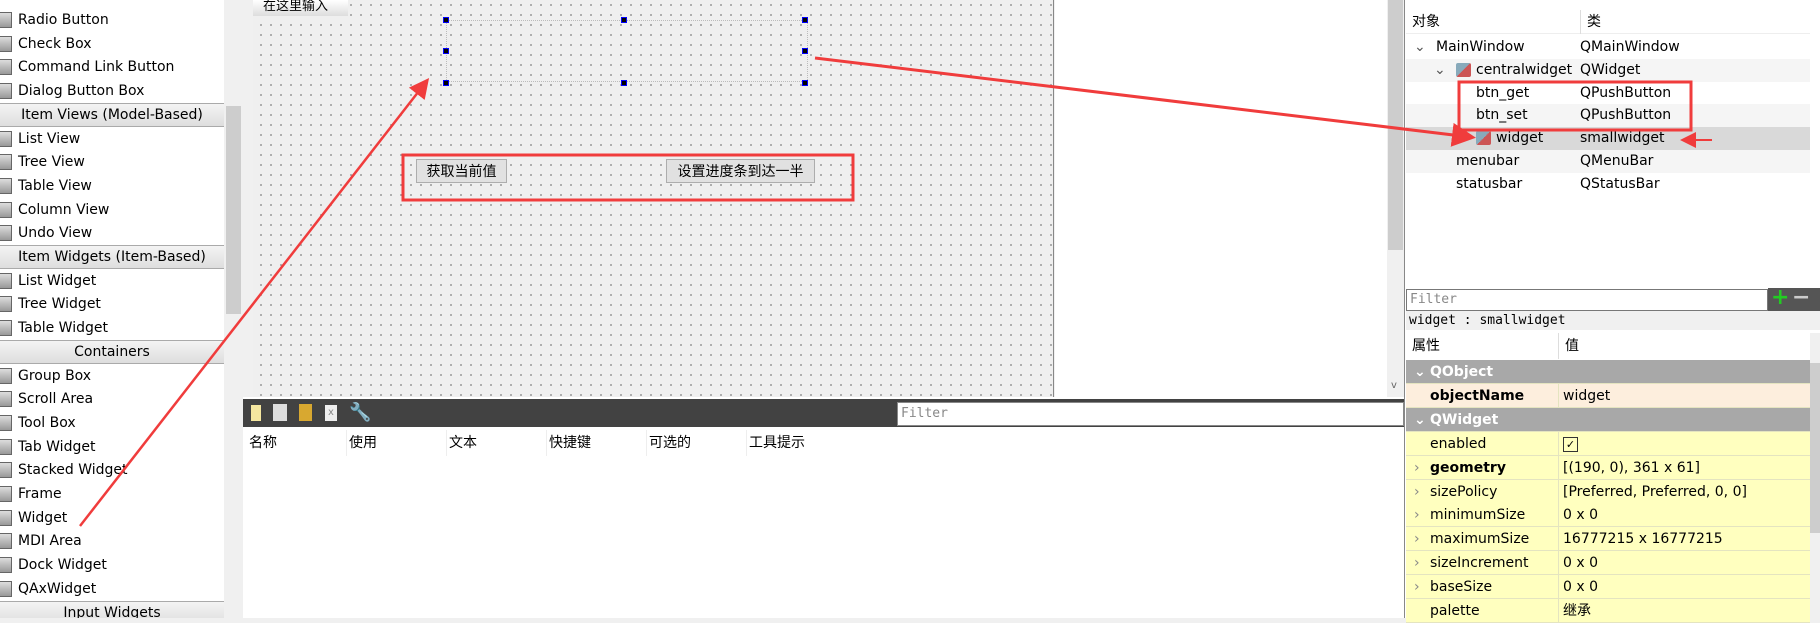  What do you see at coordinates (112, 447) in the screenshot?
I see `widget-box-item: Tab Widget` at bounding box center [112, 447].